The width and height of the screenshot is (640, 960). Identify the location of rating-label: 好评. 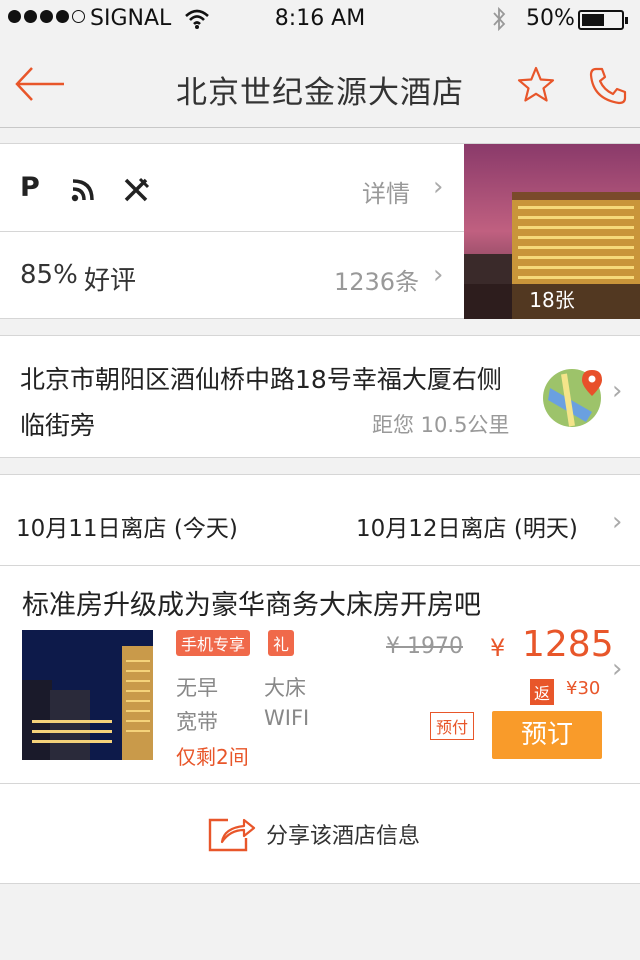
(110, 281).